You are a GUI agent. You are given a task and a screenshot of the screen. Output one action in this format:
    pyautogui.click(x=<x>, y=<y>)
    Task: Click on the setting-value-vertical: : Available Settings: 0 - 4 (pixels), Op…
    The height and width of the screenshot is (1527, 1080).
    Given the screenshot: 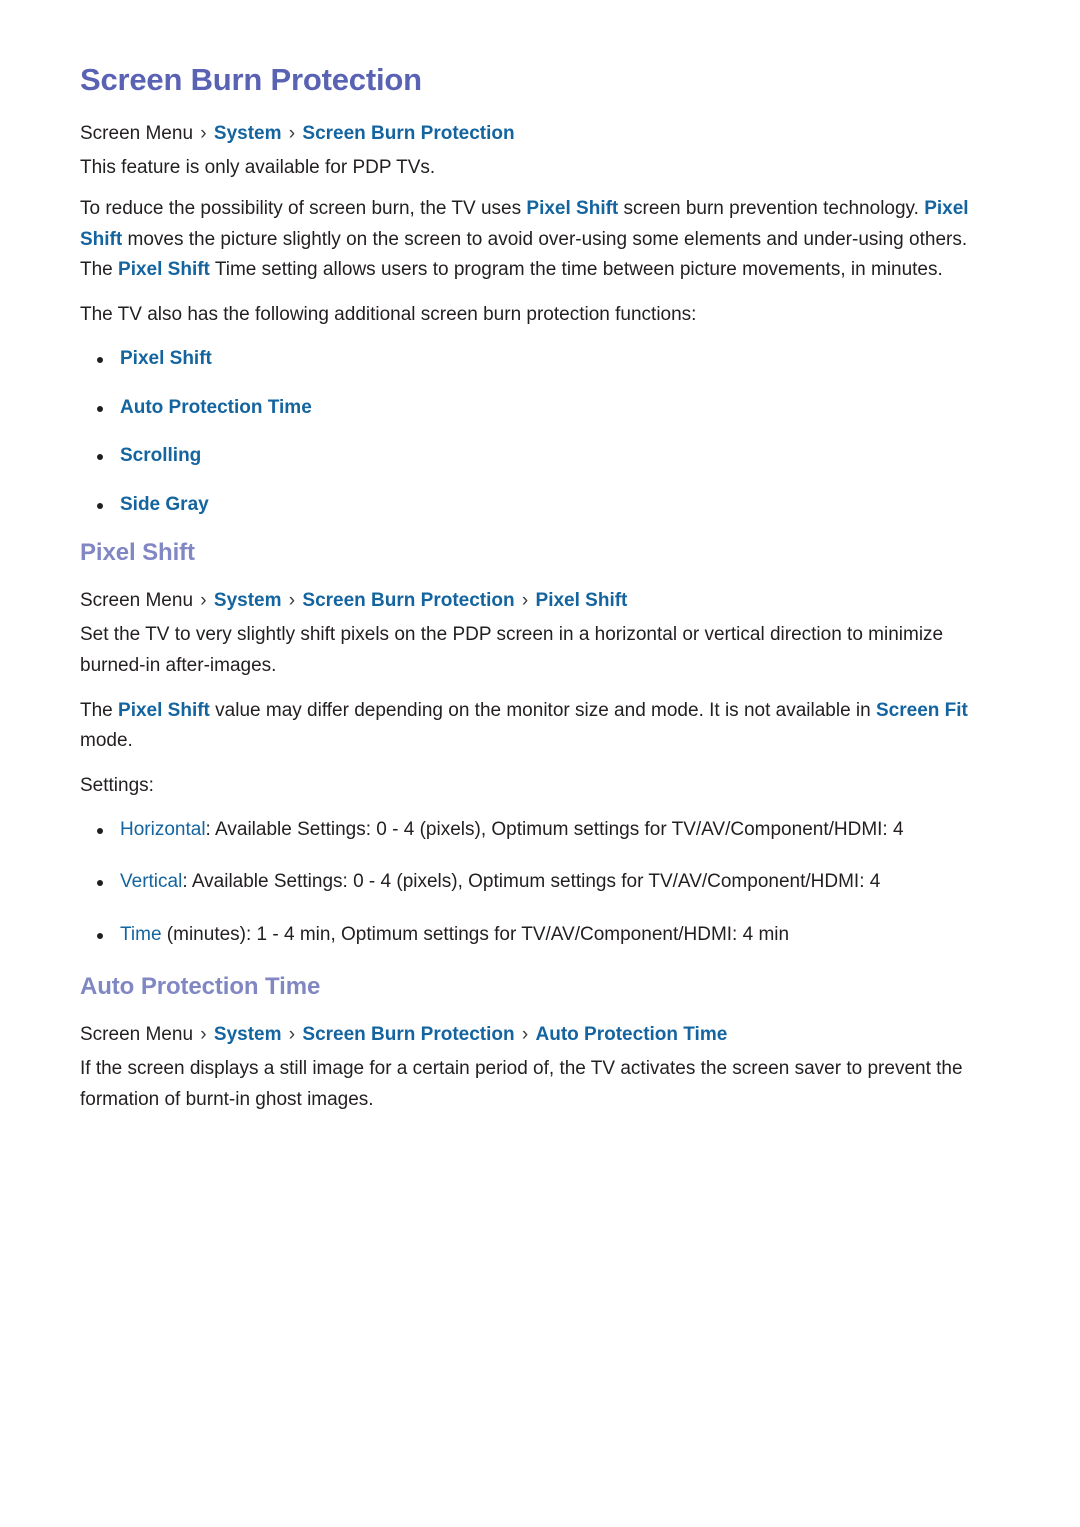 What is the action you would take?
    pyautogui.click(x=531, y=882)
    